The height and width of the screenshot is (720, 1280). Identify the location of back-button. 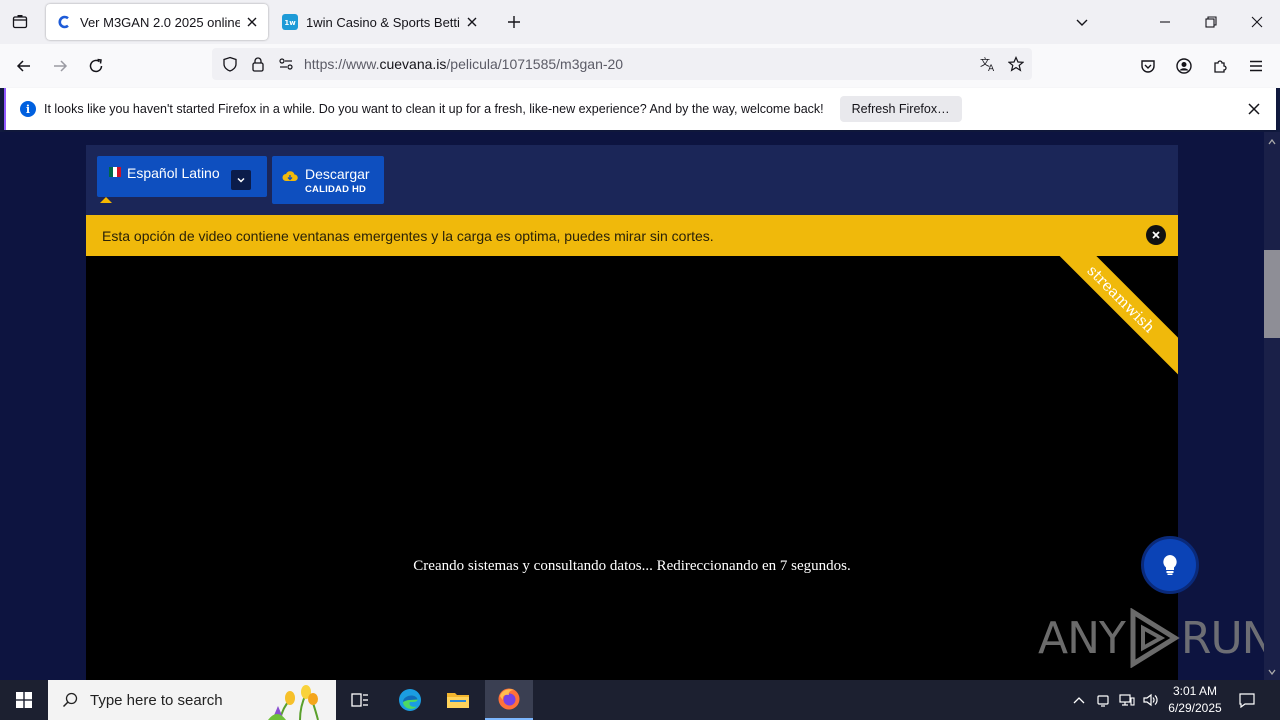
(24, 66).